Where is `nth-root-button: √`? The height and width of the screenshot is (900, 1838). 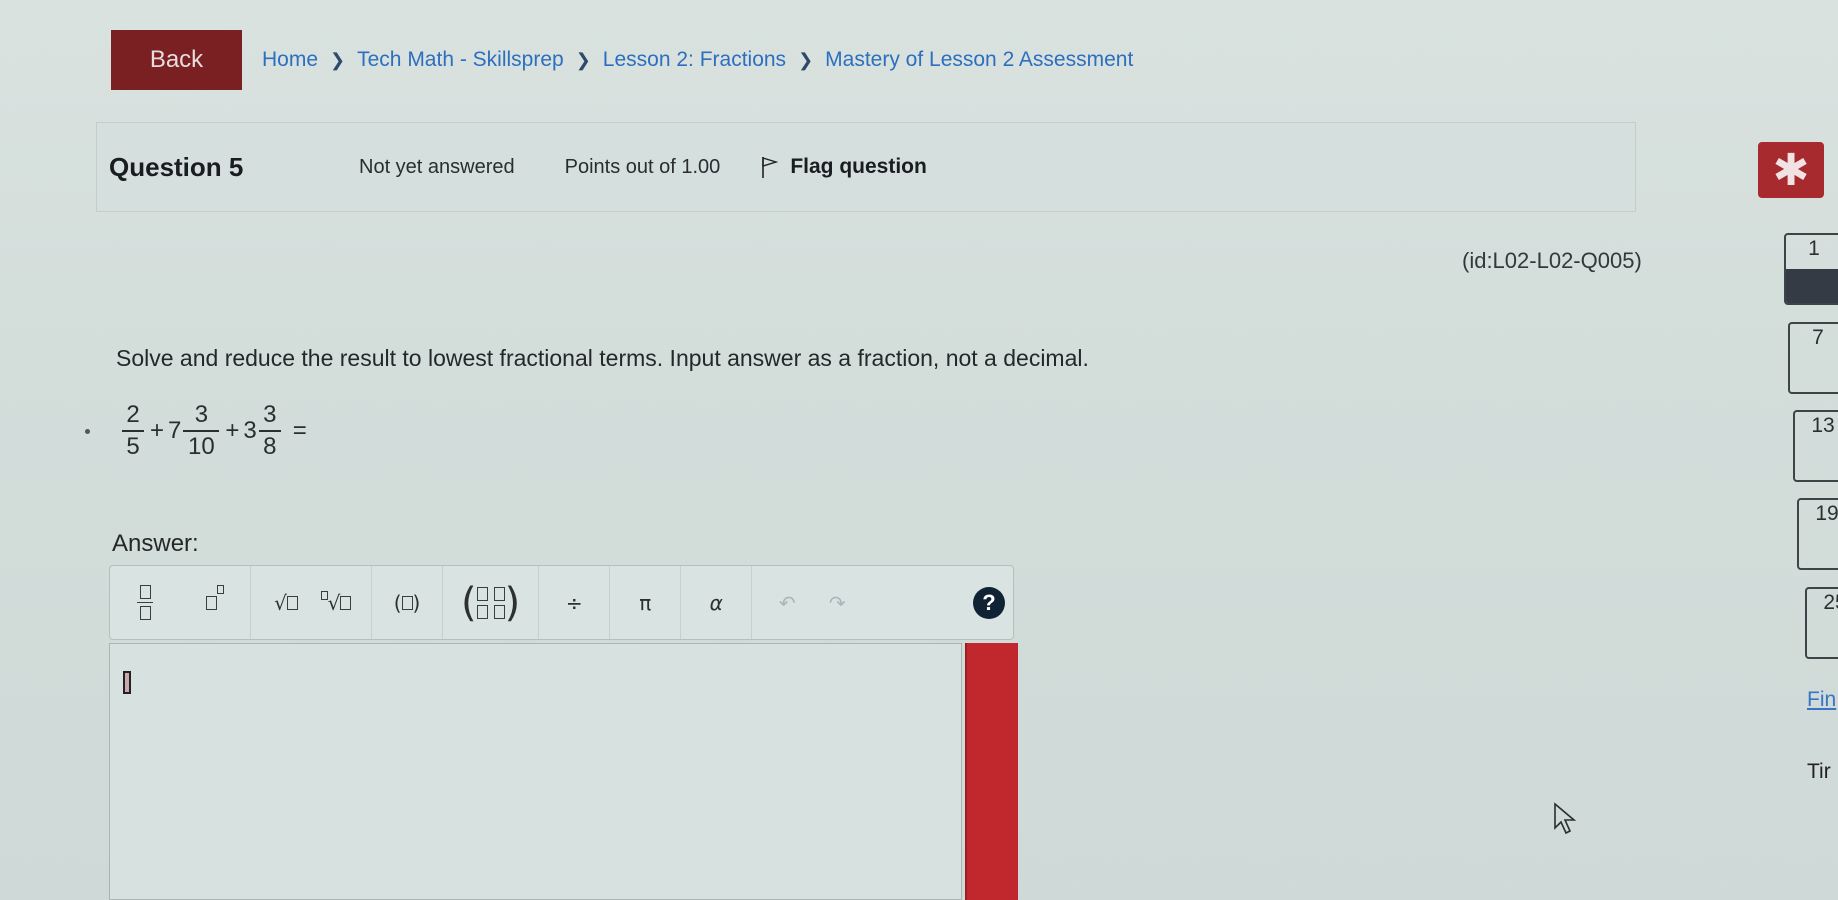
nth-root-button: √ is located at coordinates (336, 603).